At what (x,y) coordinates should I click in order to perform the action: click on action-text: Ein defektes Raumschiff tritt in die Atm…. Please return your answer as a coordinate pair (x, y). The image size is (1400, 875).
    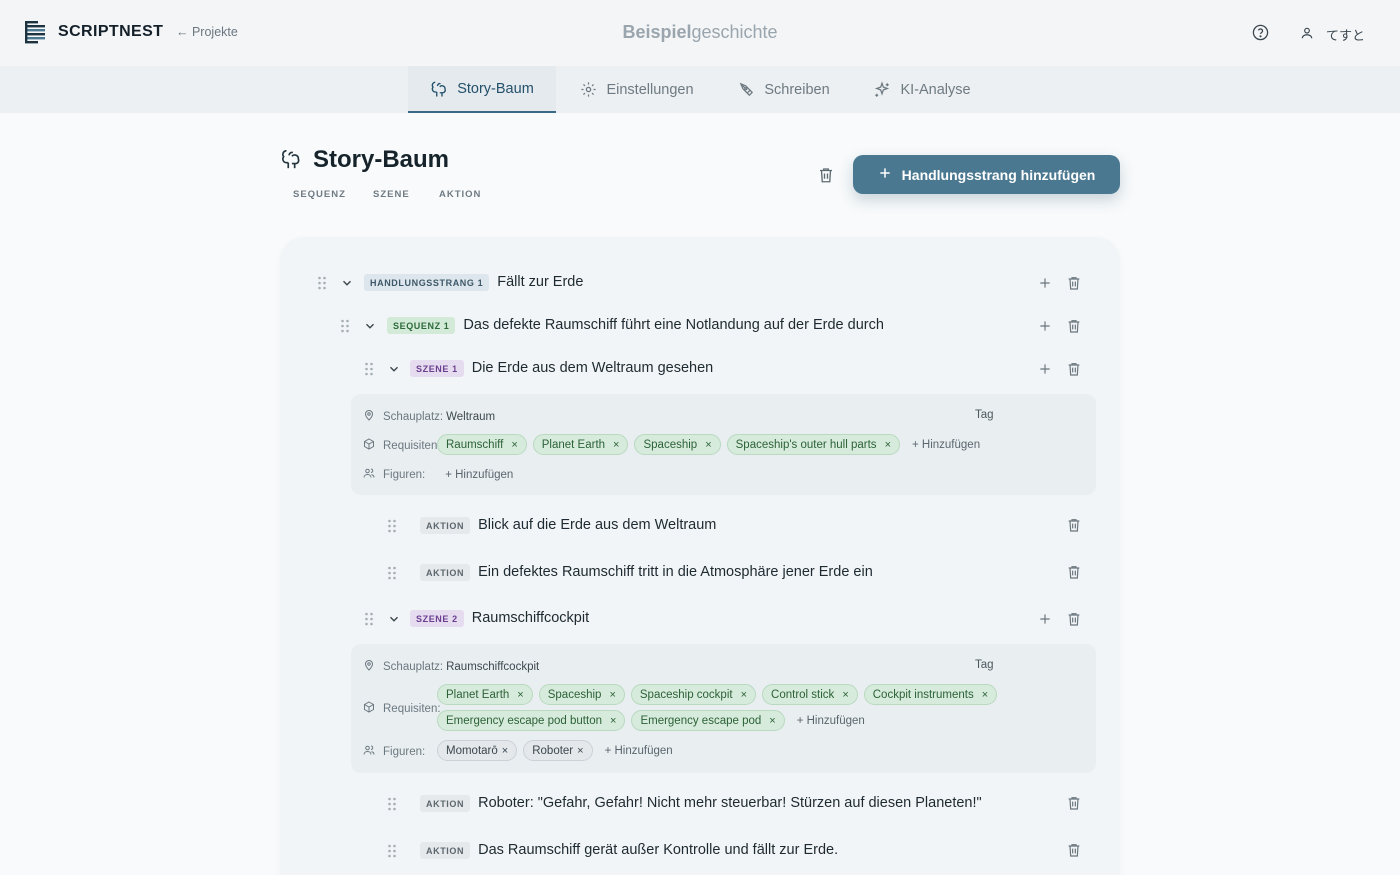
    Looking at the image, I should click on (675, 572).